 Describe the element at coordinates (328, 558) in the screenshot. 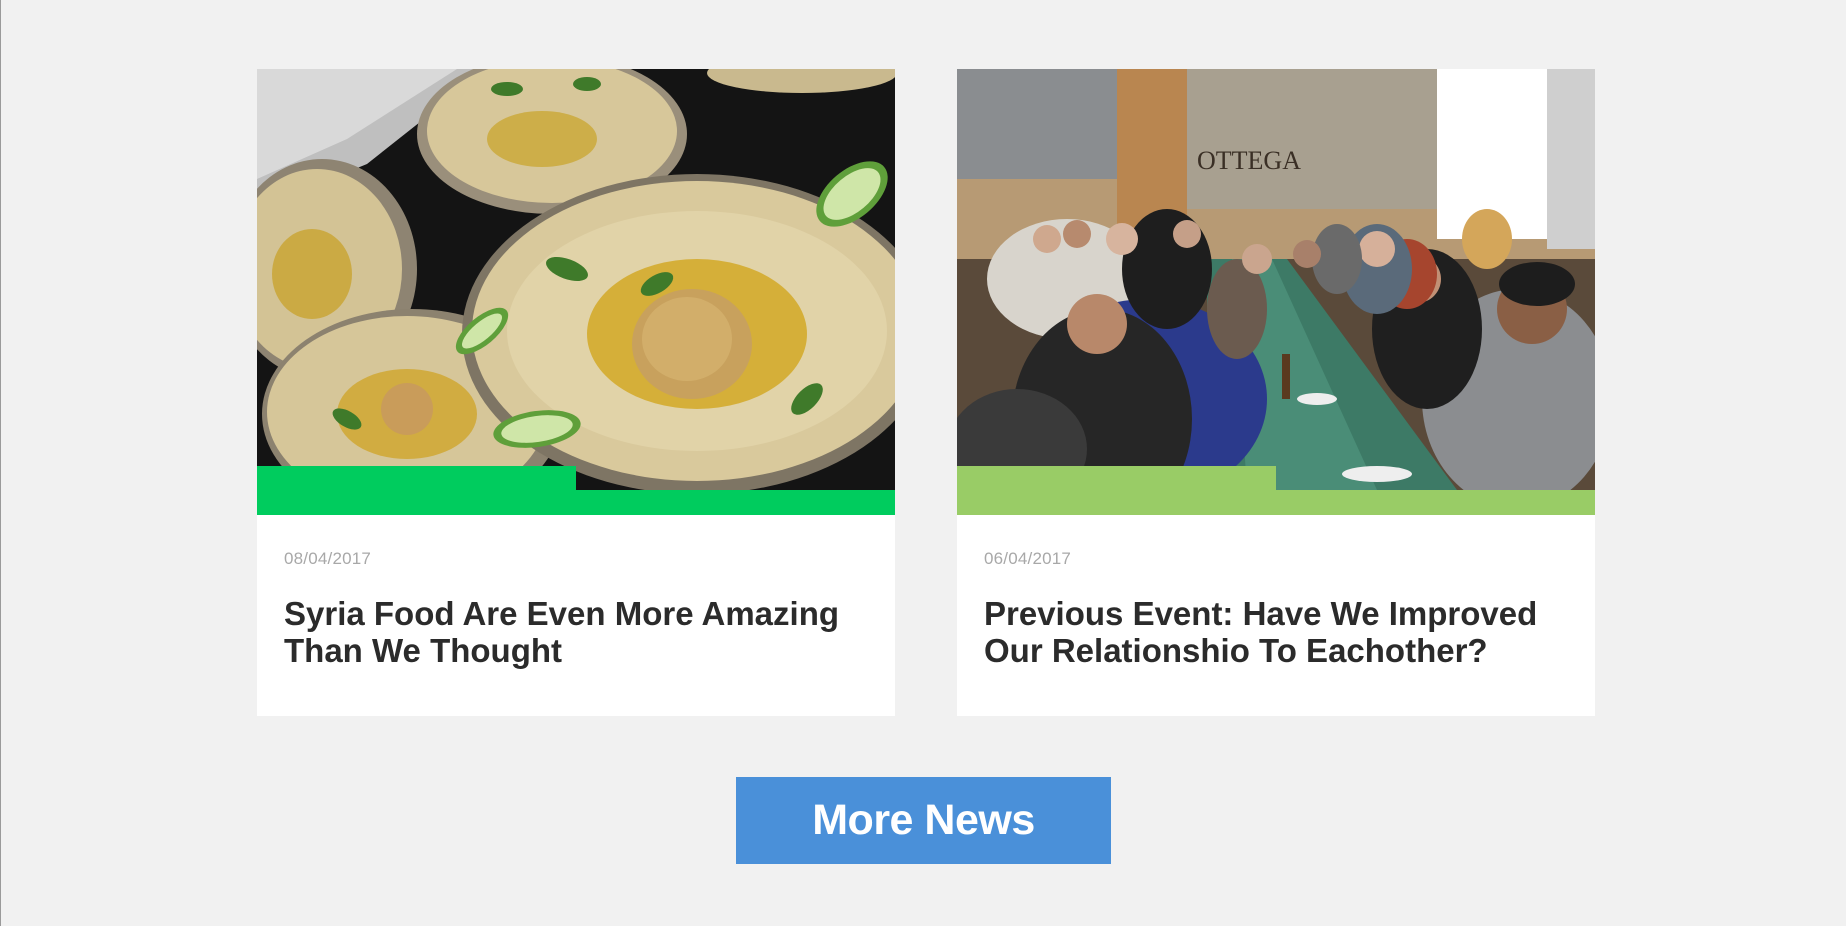

I see `card-date: 08/04/2017` at that location.